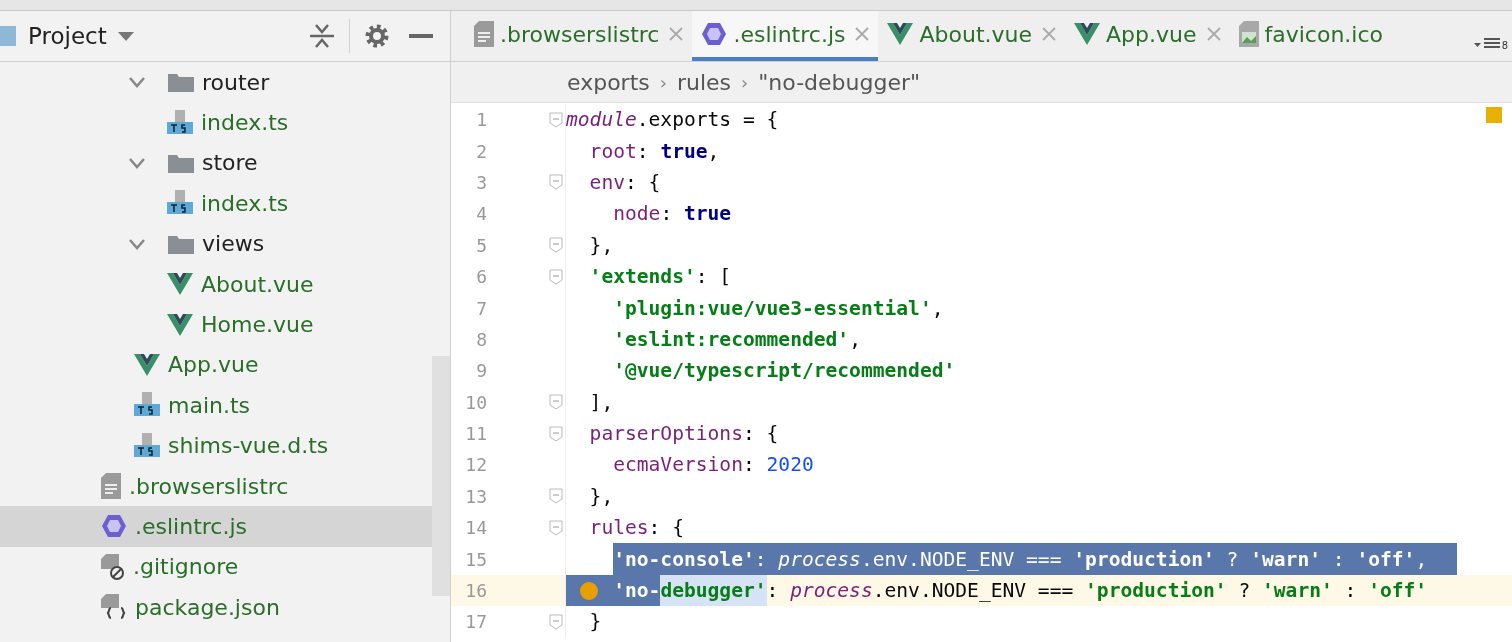  Describe the element at coordinates (481, 277) in the screenshot. I see `line-number: 6` at that location.